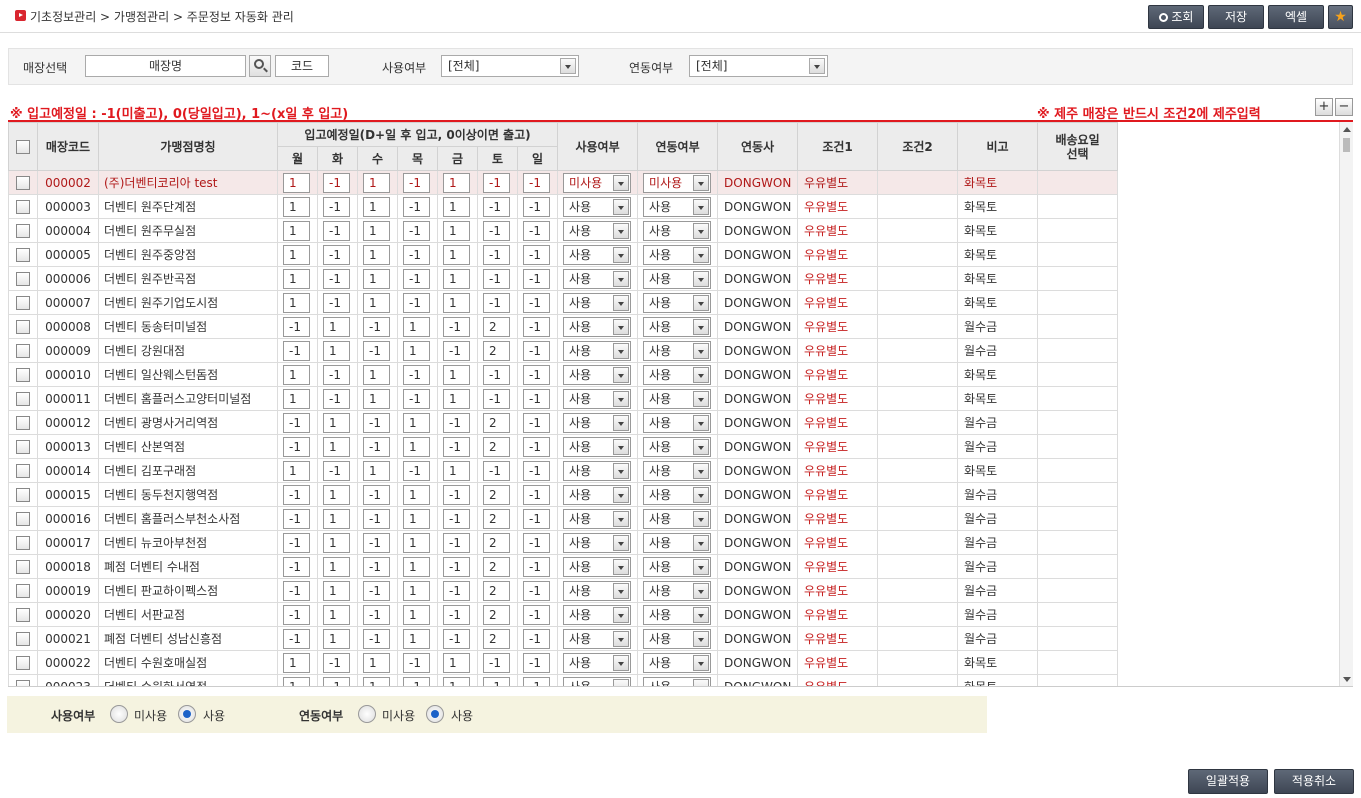 Image resolution: width=1361 pixels, height=798 pixels. What do you see at coordinates (119, 714) in the screenshot?
I see `bulk-use-unused-radio` at bounding box center [119, 714].